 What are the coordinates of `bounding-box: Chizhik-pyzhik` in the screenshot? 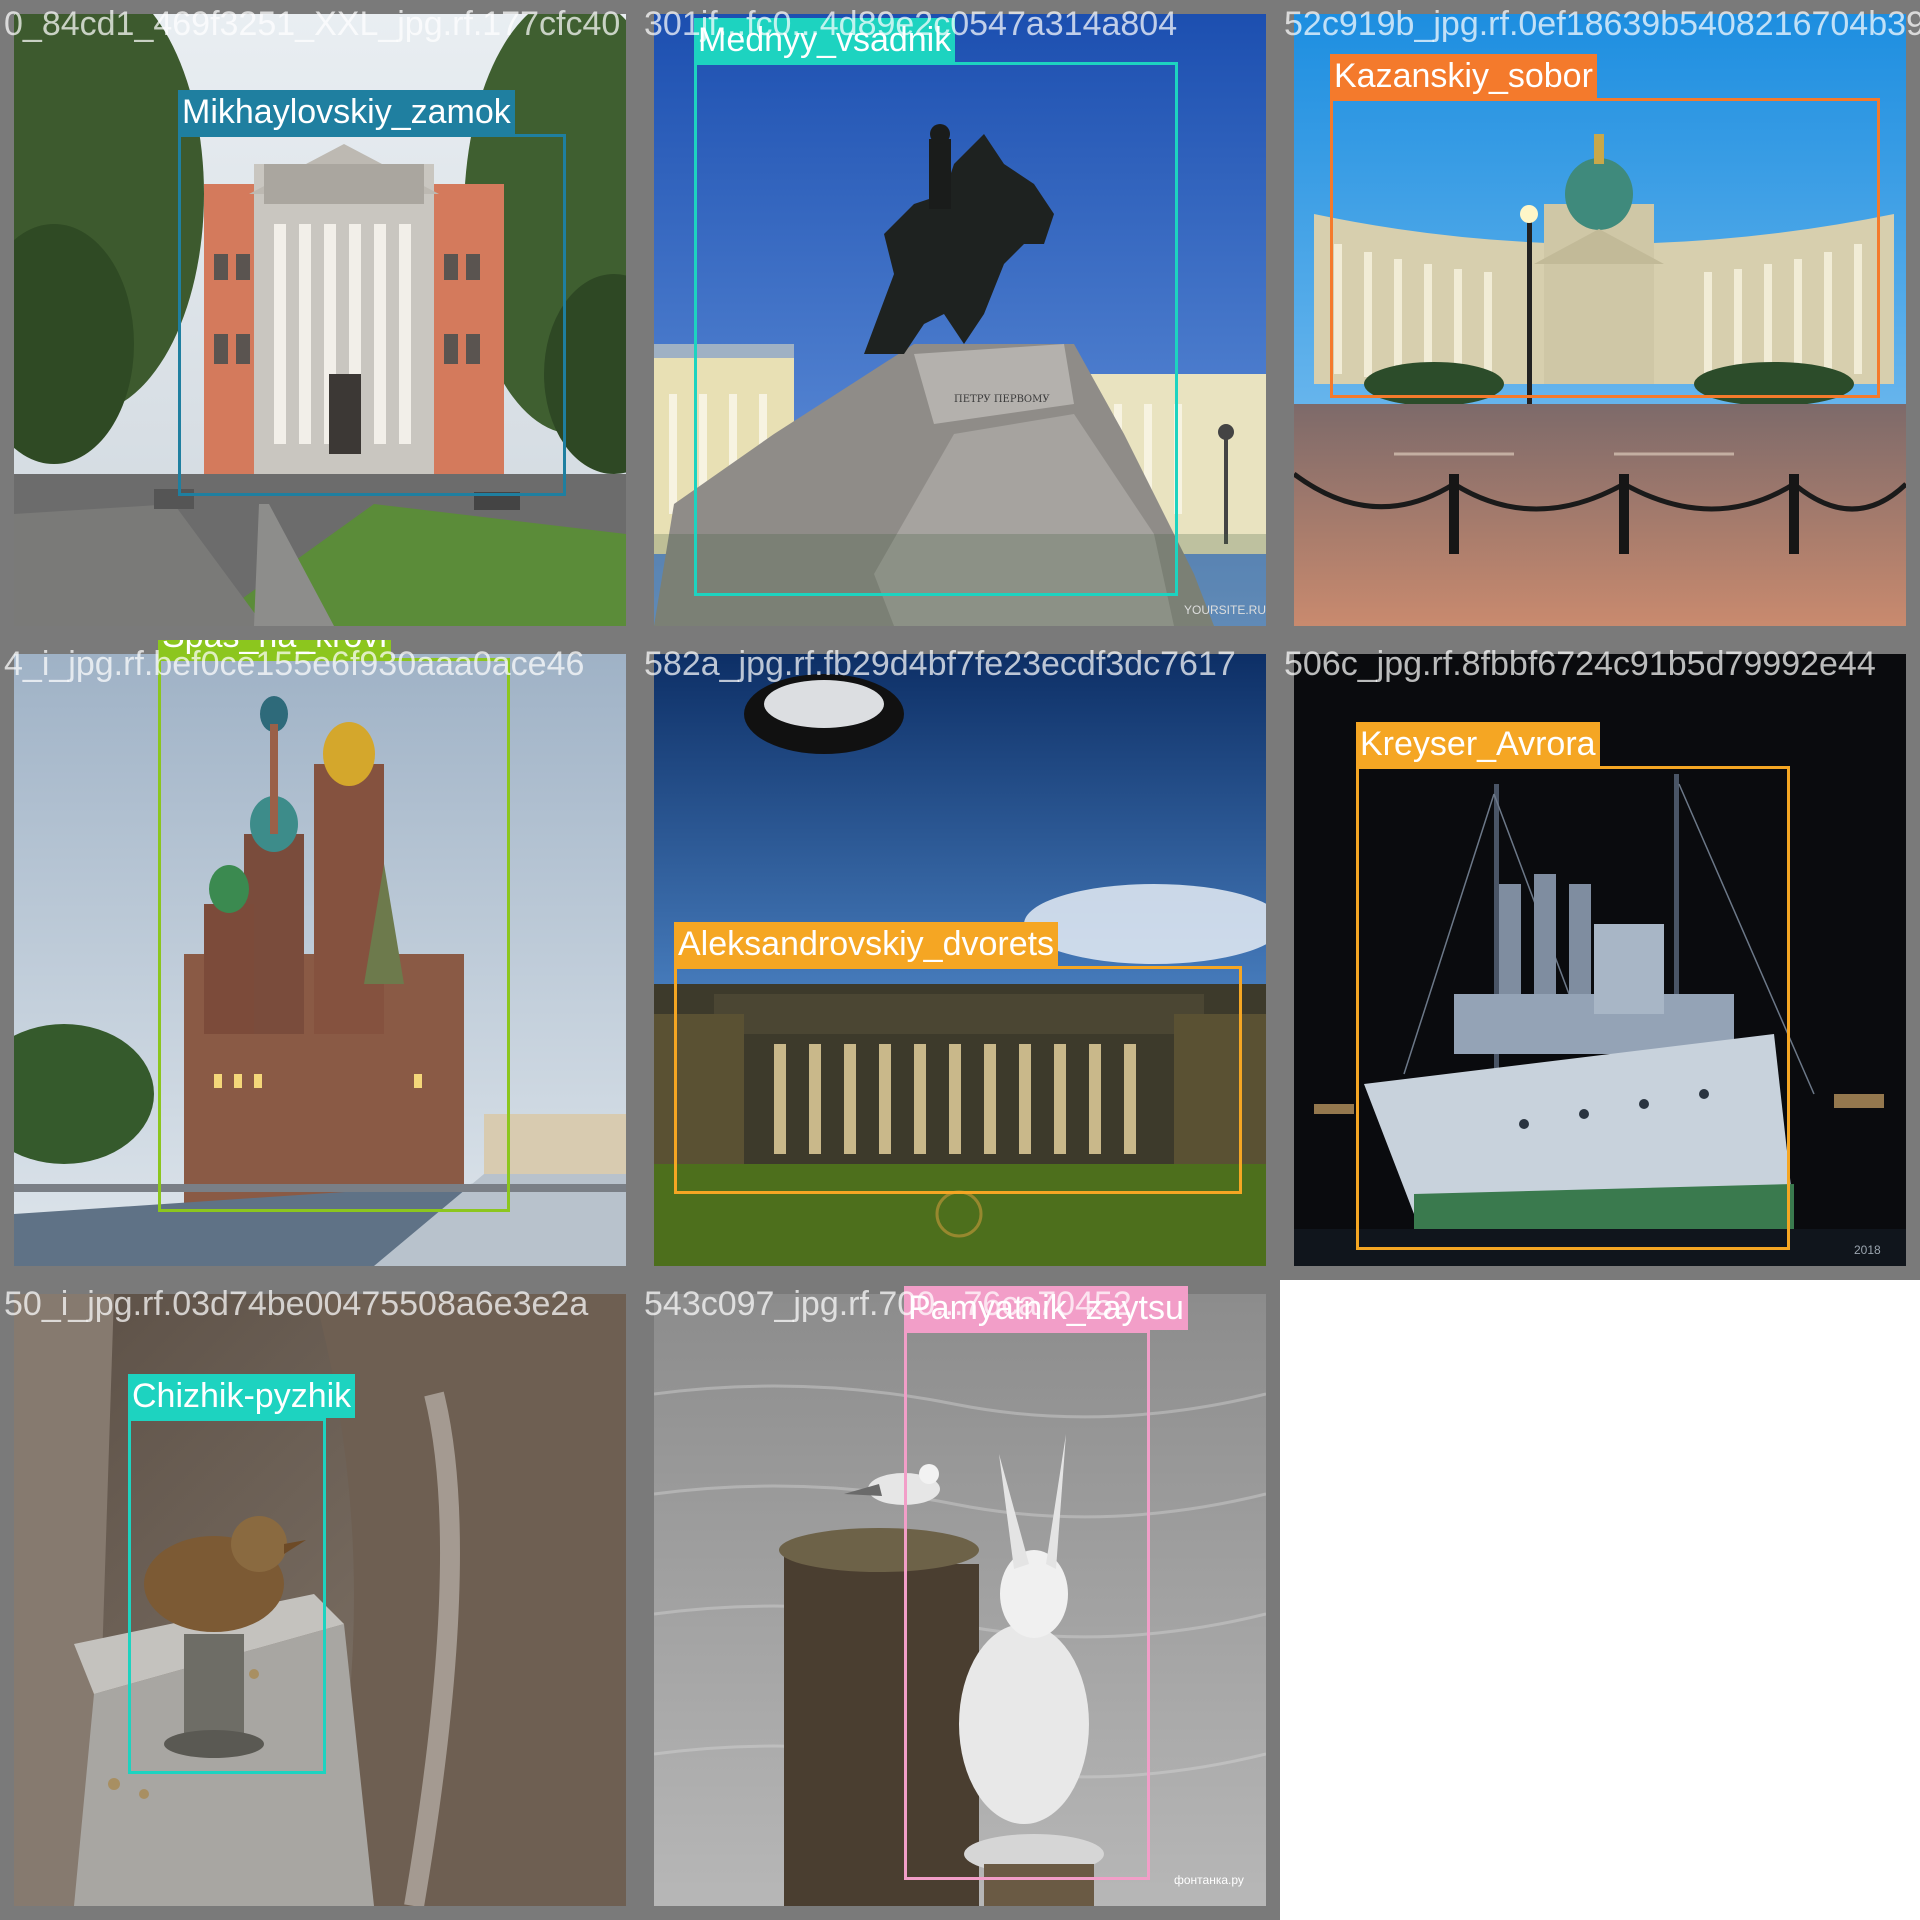 It's located at (242, 1574).